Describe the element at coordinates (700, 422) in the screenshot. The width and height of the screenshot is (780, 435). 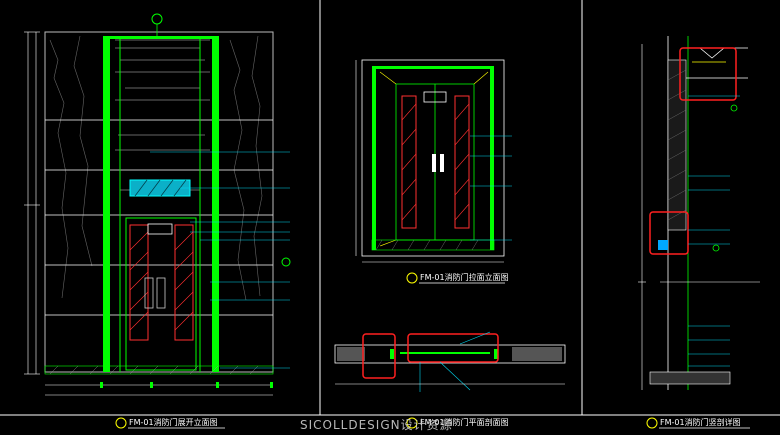
I see `section-detail-title: FM-01消防门竖剖详图` at that location.